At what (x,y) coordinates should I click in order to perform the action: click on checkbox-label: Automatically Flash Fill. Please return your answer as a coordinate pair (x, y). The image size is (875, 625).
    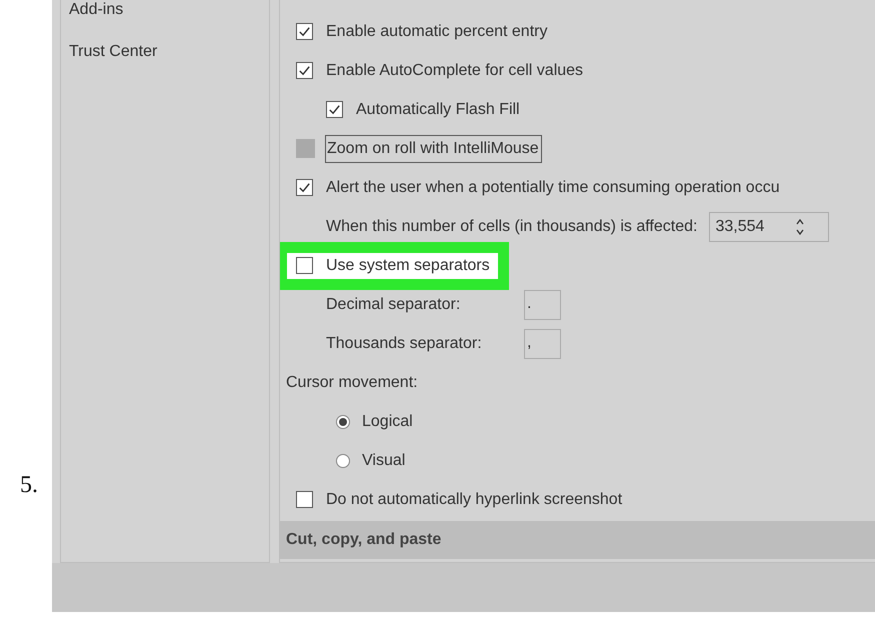
    Looking at the image, I should click on (438, 109).